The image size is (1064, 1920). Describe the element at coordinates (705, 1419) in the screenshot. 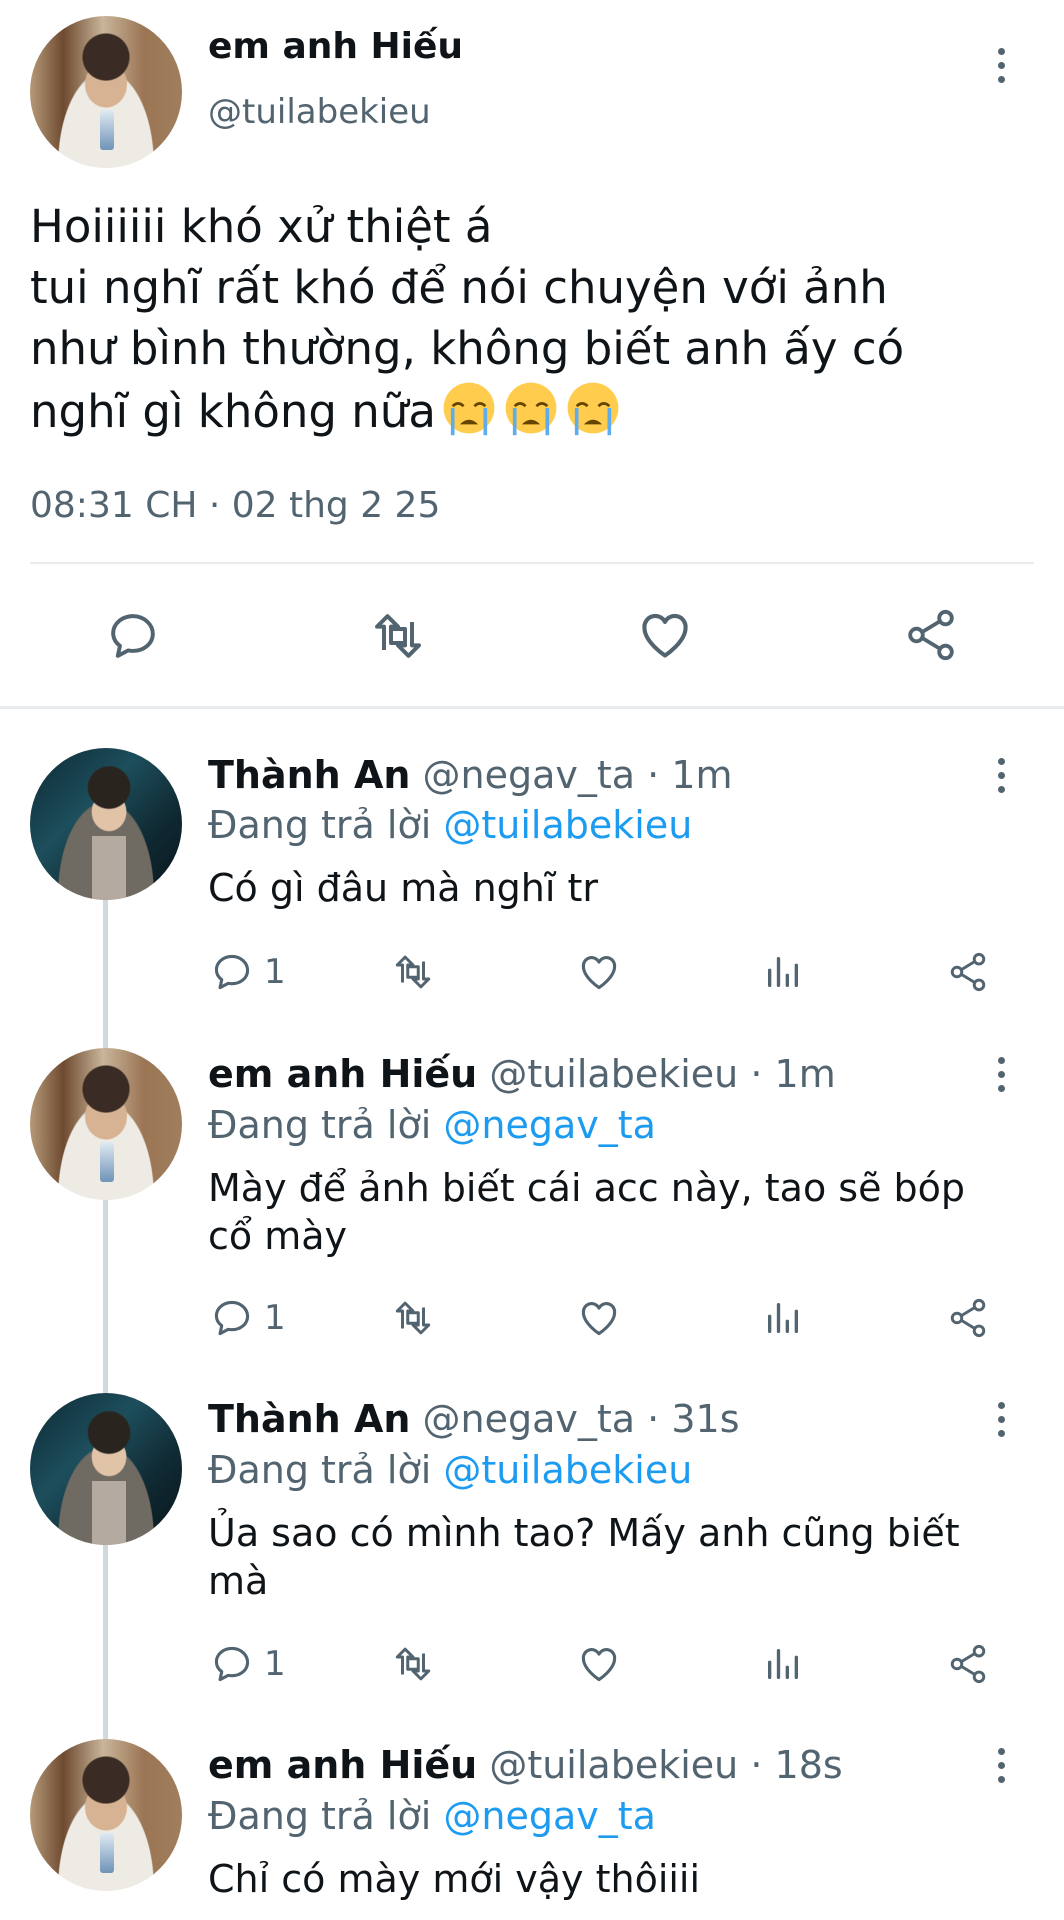

I see `reply-time: 31s` at that location.